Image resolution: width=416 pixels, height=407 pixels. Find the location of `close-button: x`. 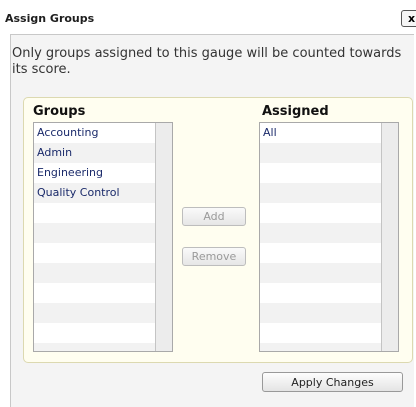

close-button: x is located at coordinates (408, 18).